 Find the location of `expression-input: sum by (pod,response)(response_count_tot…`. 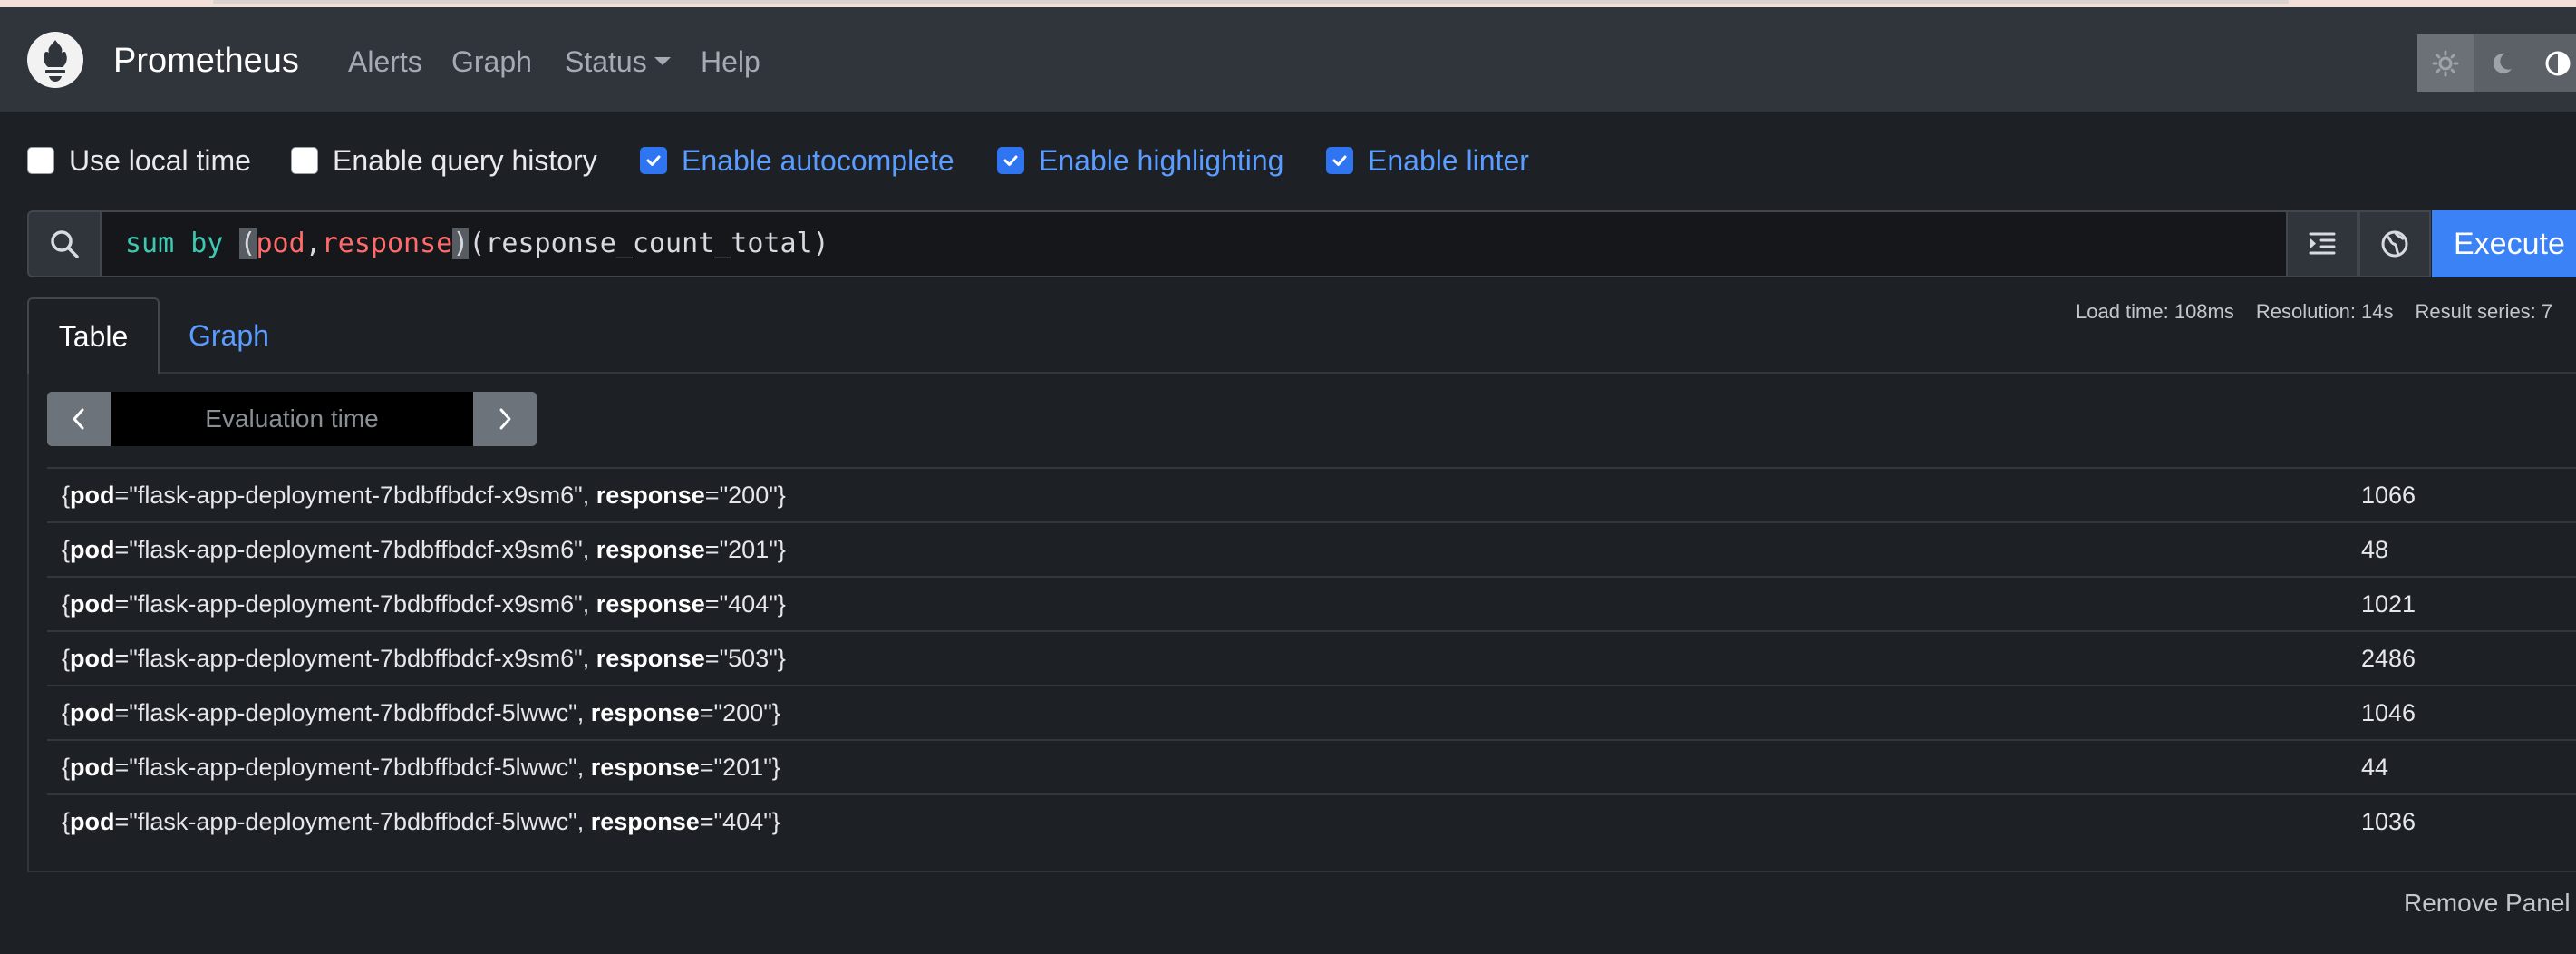

expression-input: sum by (pod,response)(response_count_tot… is located at coordinates (1194, 243).